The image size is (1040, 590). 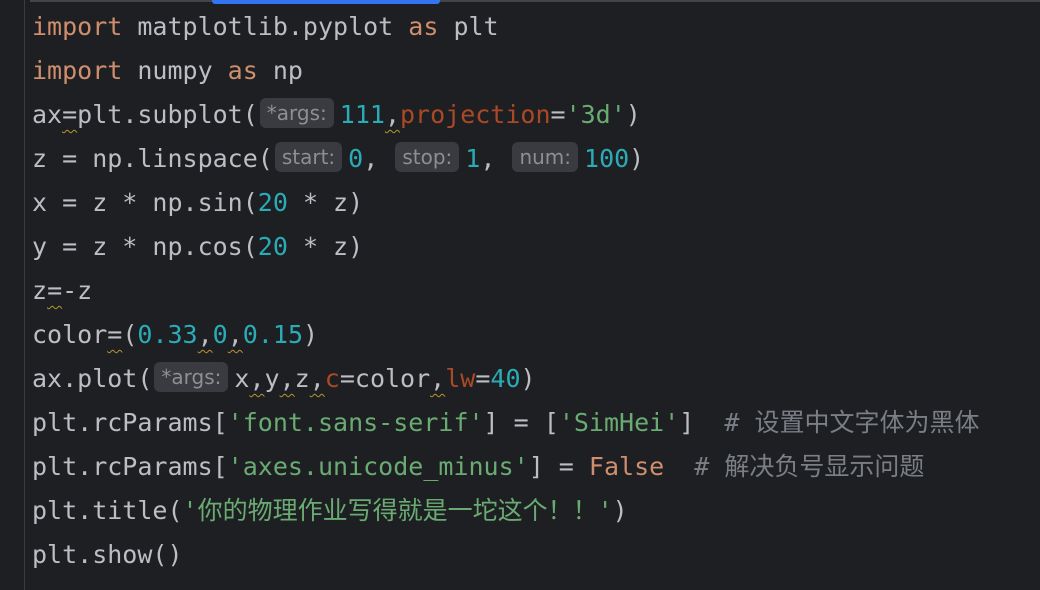 I want to click on code-line-1: import matplotlib.pyplot as plt, so click(x=536, y=27).